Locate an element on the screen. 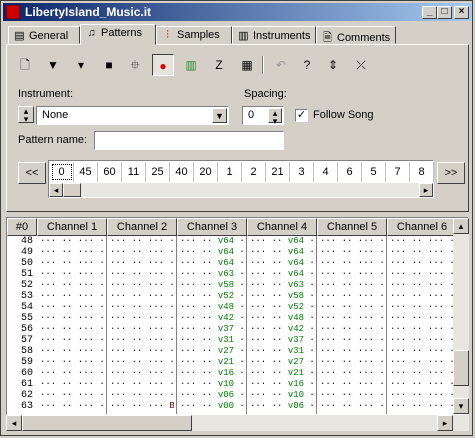 The width and height of the screenshot is (475, 438). pattern-cell: ··· ·· v31 ··· is located at coordinates (212, 340).